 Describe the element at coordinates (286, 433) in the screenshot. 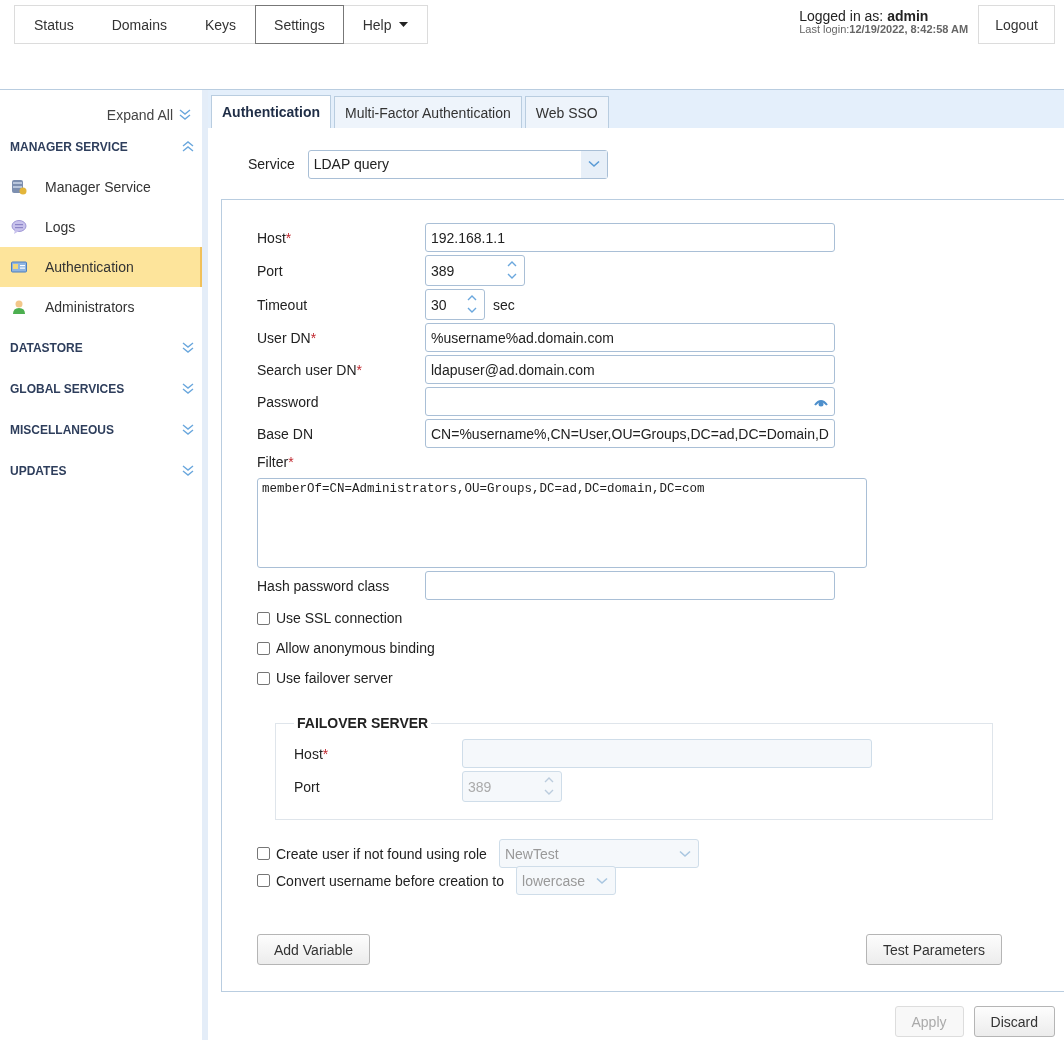

I see `field-label: Base DN` at that location.